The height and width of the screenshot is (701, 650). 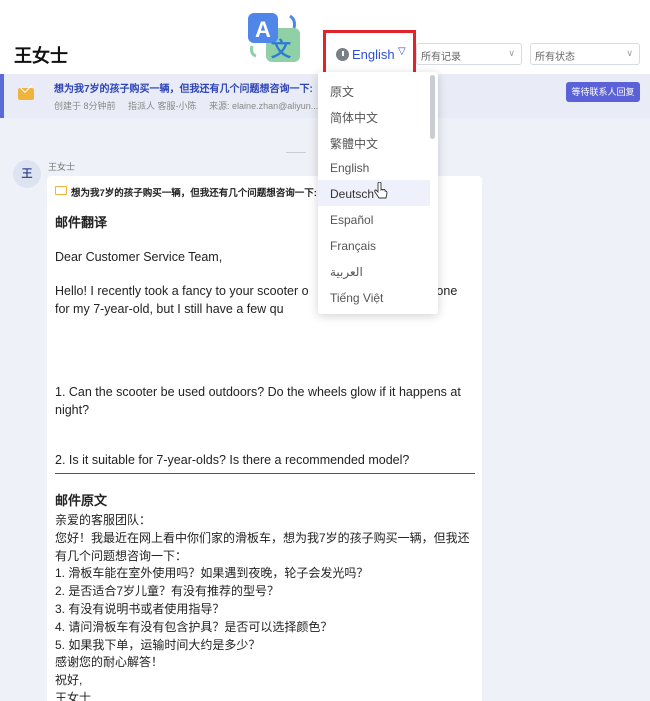 What do you see at coordinates (585, 54) in the screenshot?
I see `status-filter-select: 所有状态 ∨` at bounding box center [585, 54].